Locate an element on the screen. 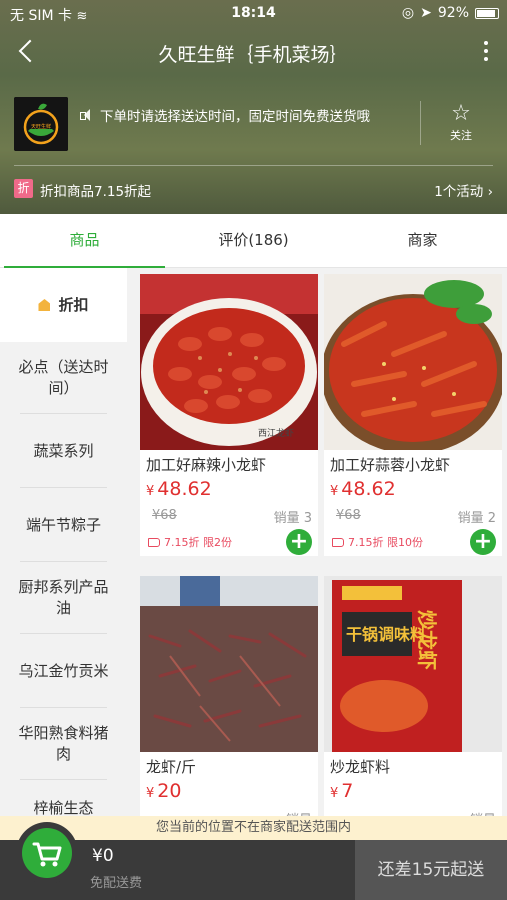 The width and height of the screenshot is (507, 900). svg-text: 天旺生鲜 is located at coordinates (41, 126).